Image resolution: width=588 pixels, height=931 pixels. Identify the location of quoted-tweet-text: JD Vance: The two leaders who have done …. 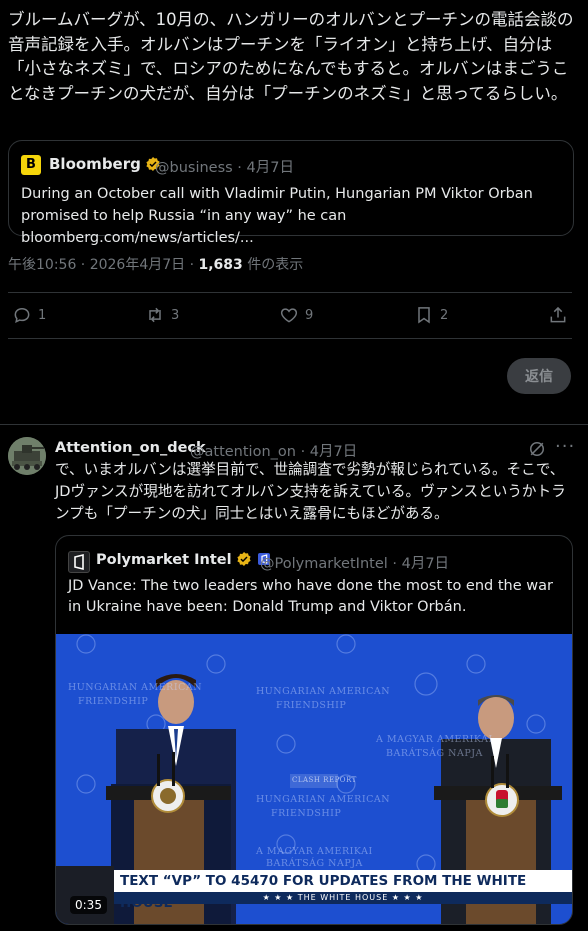
(310, 596).